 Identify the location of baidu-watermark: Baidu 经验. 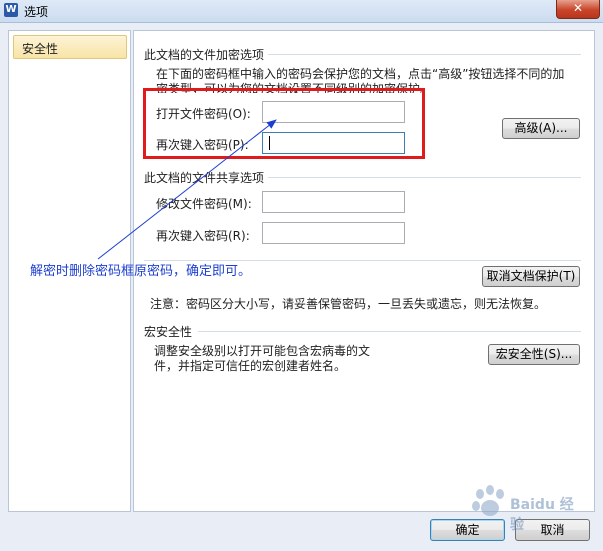
(522, 506).